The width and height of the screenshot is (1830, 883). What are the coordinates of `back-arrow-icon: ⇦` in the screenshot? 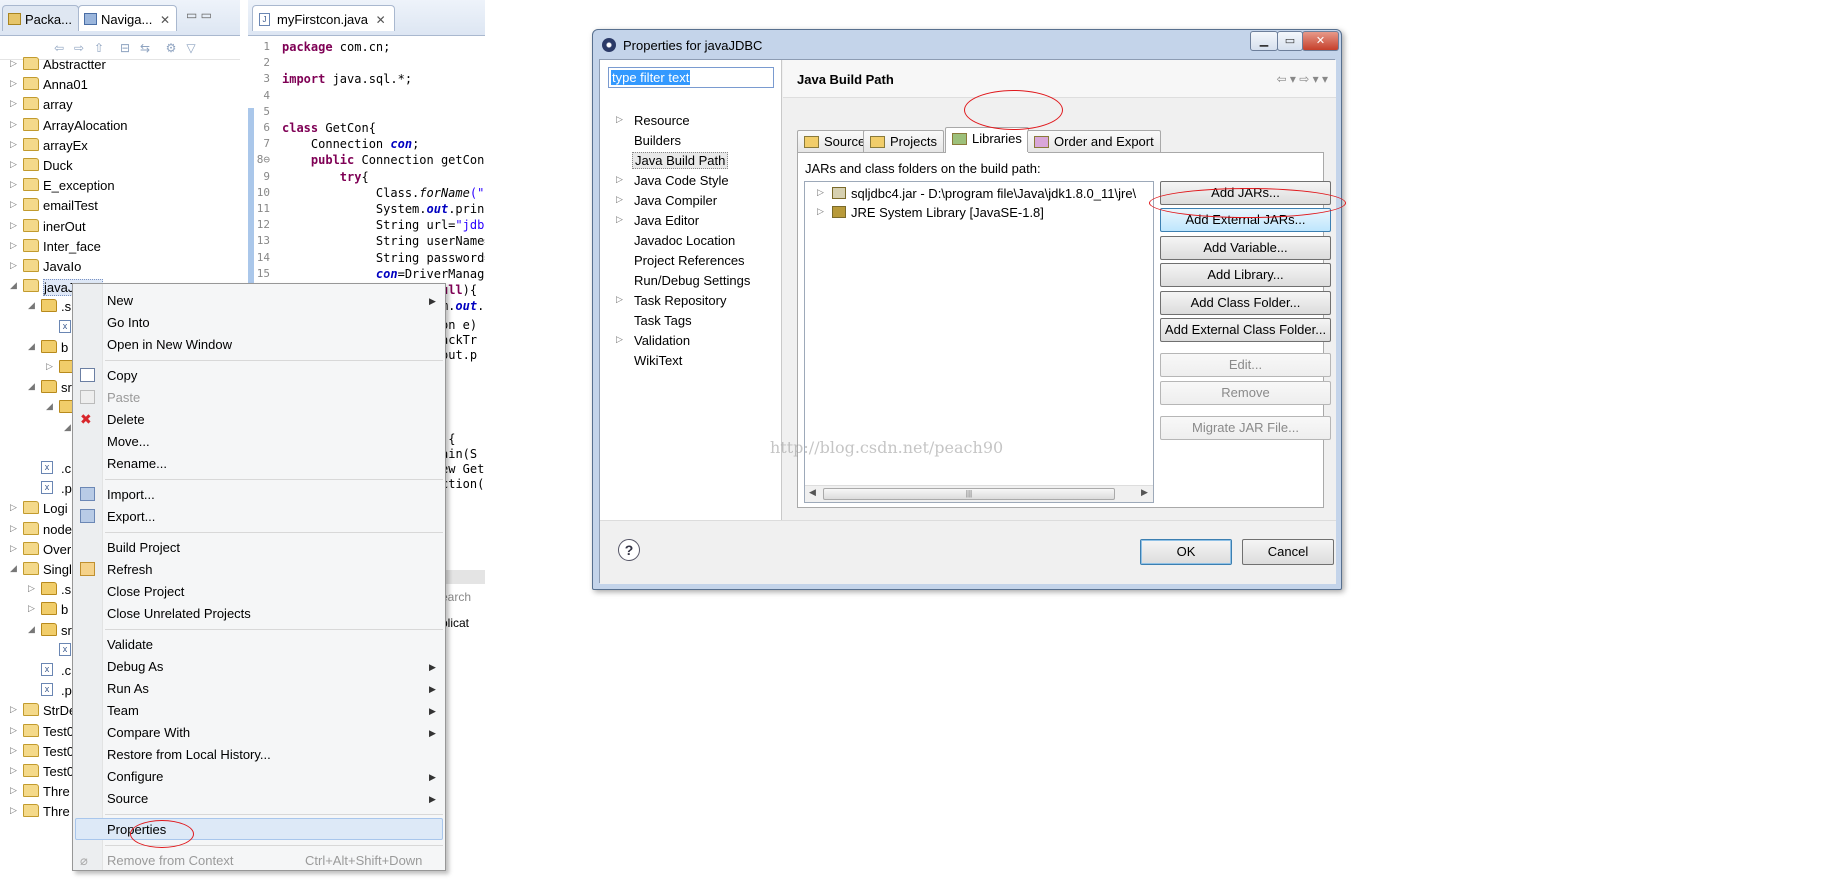 It's located at (59, 48).